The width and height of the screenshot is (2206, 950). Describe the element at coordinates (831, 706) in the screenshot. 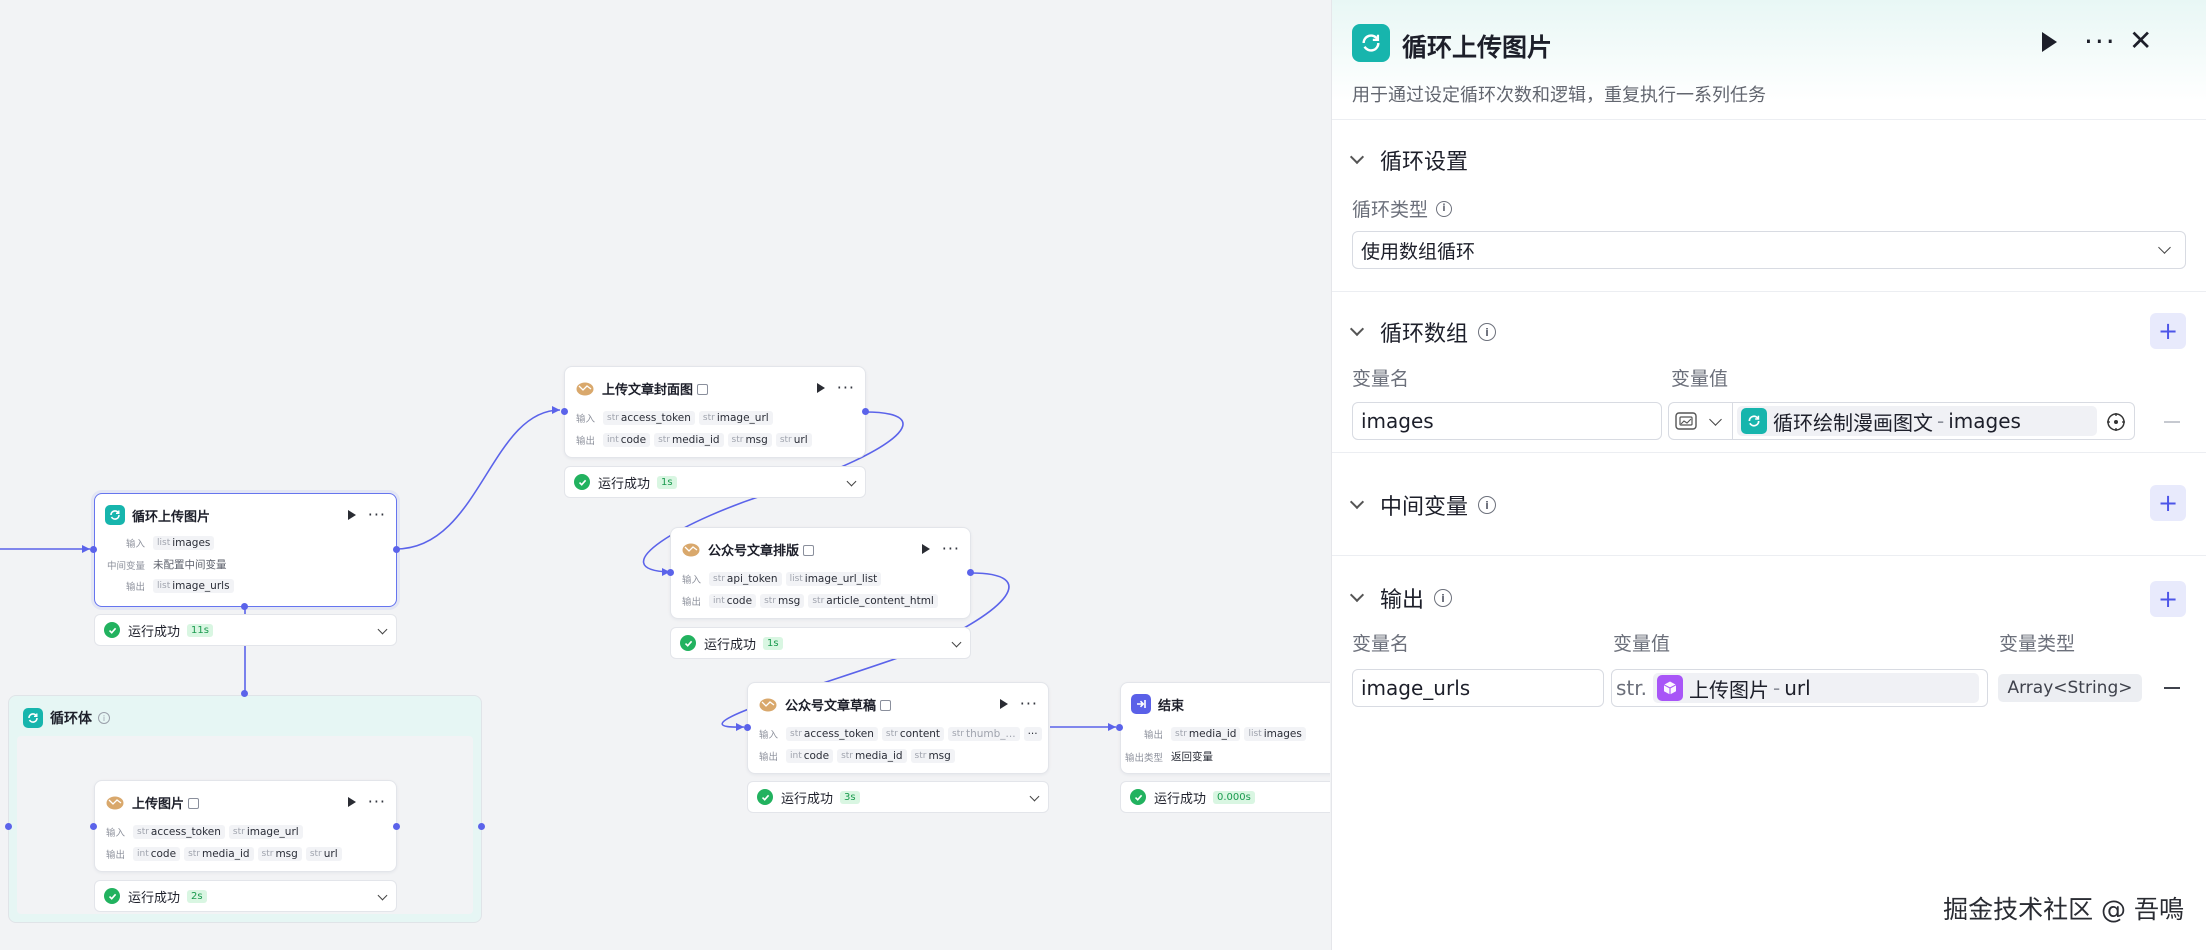

I see `node-title: 公众号文章草稿` at that location.